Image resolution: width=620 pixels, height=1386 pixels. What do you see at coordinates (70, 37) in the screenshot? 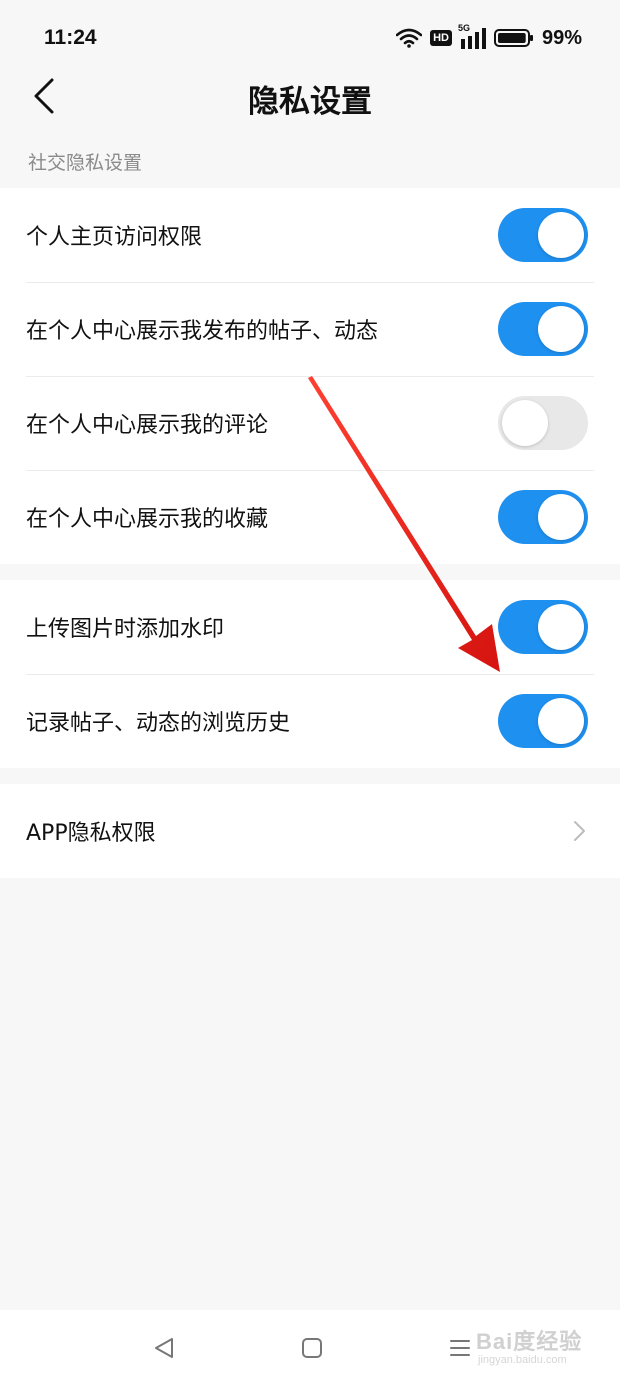
I see `status-time: 11:24` at bounding box center [70, 37].